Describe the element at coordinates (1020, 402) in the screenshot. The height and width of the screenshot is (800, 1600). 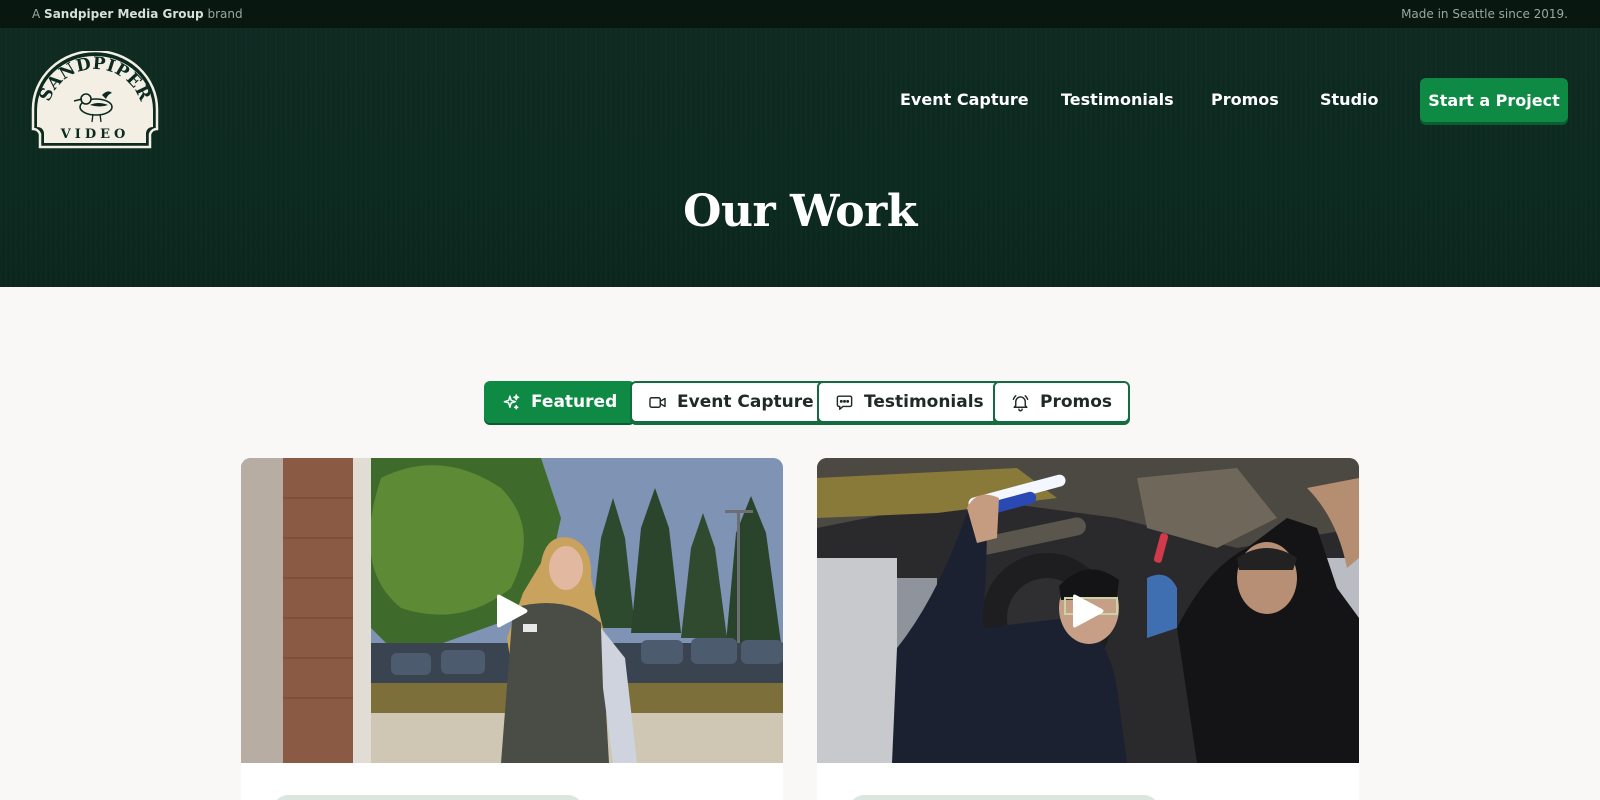
I see `bell-icon` at that location.